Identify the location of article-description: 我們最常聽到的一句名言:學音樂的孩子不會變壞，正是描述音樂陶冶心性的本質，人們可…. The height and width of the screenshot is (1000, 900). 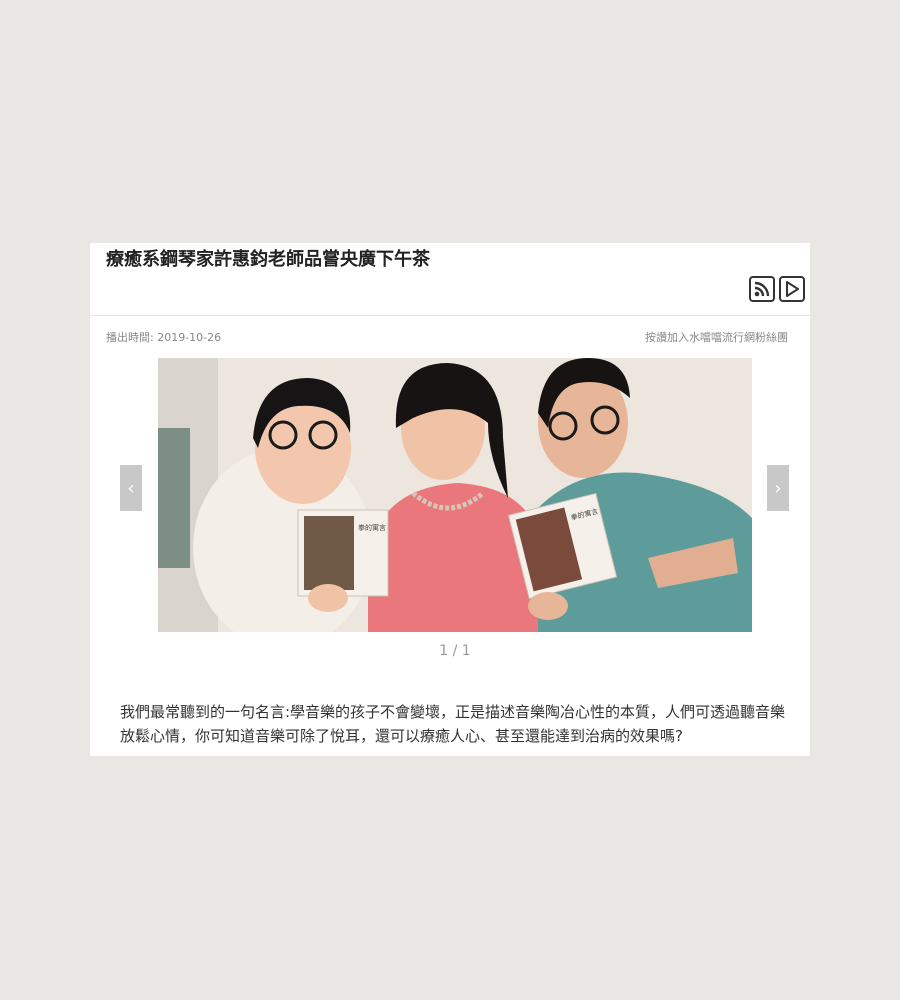
(453, 724).